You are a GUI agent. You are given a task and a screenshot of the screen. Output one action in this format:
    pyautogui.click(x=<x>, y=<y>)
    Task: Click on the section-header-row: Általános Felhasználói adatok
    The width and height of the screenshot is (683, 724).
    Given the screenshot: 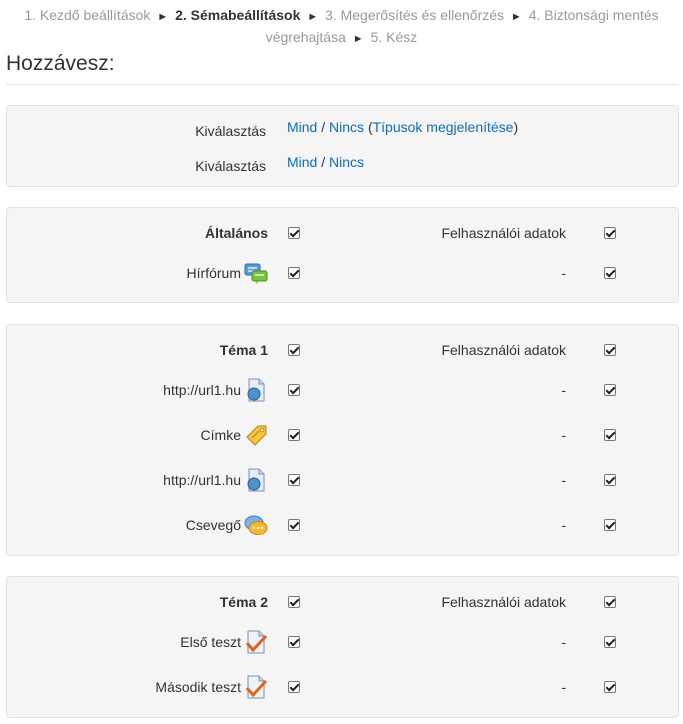 What is the action you would take?
    pyautogui.click(x=342, y=233)
    